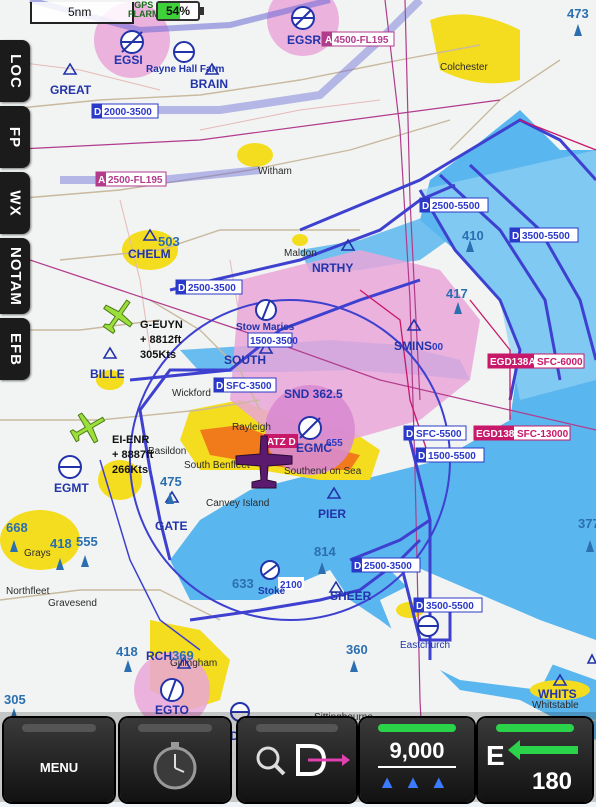 The width and height of the screenshot is (596, 807). Describe the element at coordinates (325, 551) in the screenshot. I see `elev-814: 814` at that location.